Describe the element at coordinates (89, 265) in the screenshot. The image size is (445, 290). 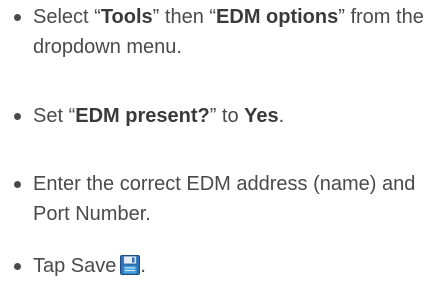
I see `step-text: Tap Save .` at that location.